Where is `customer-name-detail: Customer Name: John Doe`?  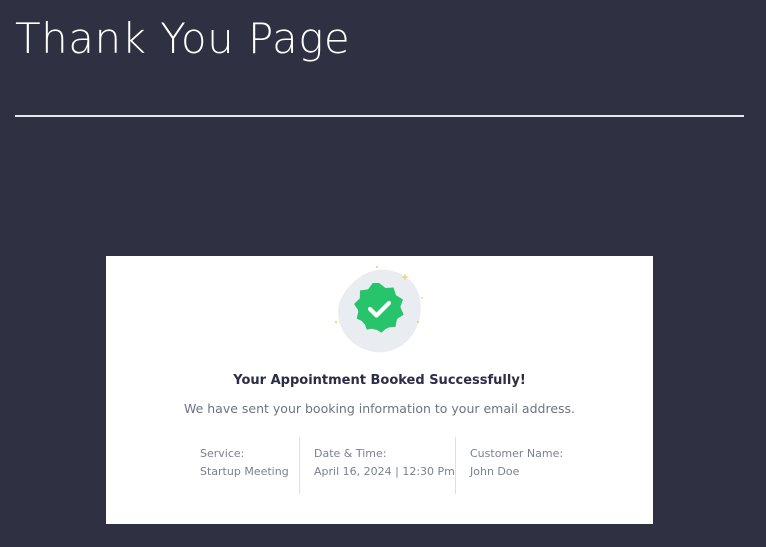
customer-name-detail: Customer Name: John Doe is located at coordinates (525, 465).